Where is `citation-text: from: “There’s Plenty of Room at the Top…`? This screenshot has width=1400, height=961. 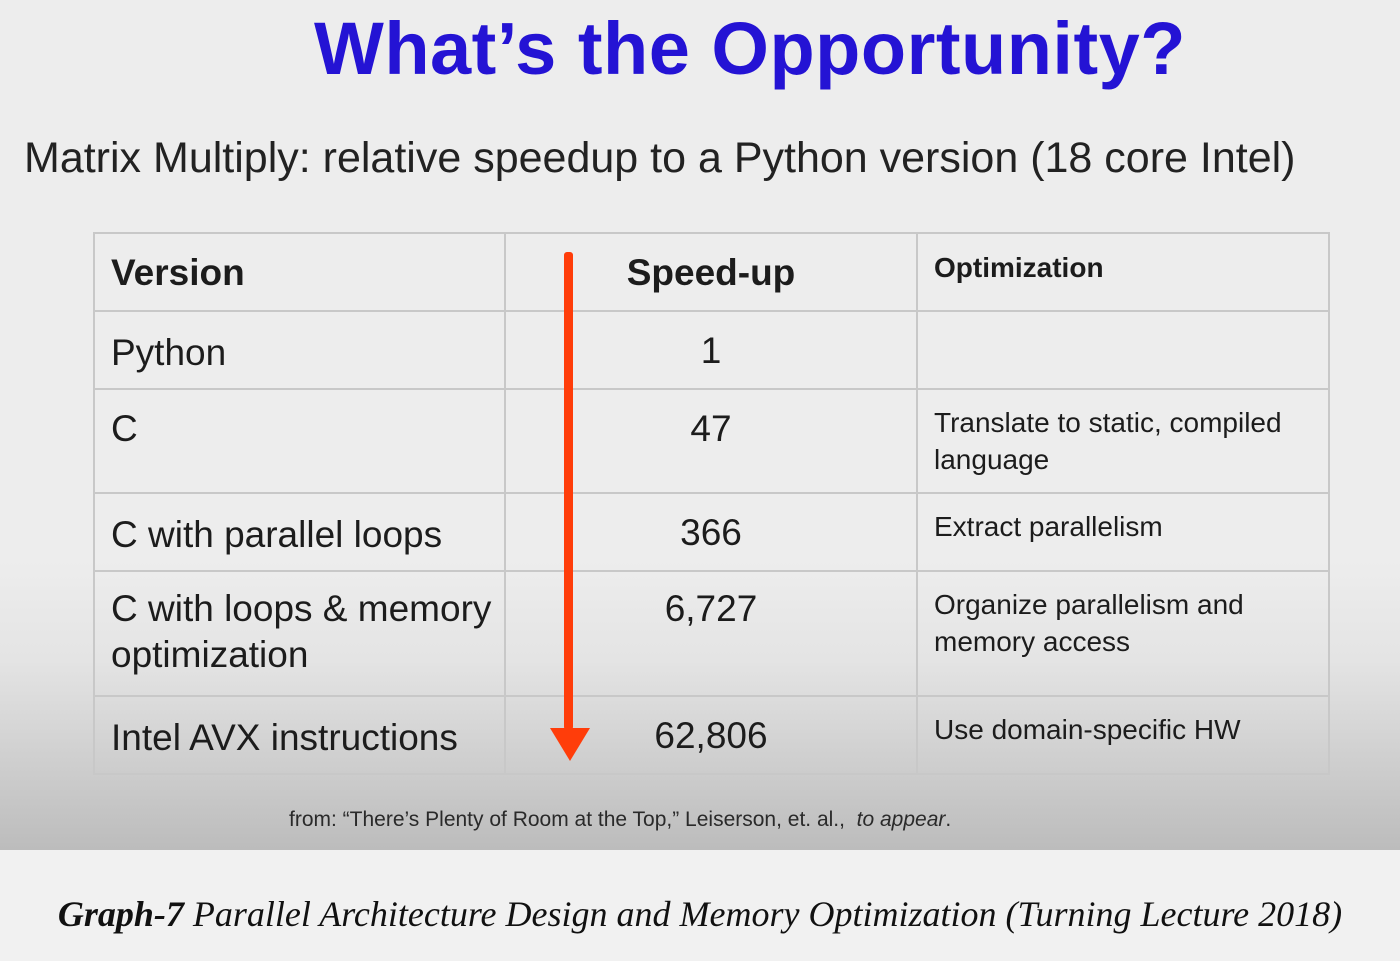
citation-text: from: “There’s Plenty of Room at the Top… is located at coordinates (567, 819).